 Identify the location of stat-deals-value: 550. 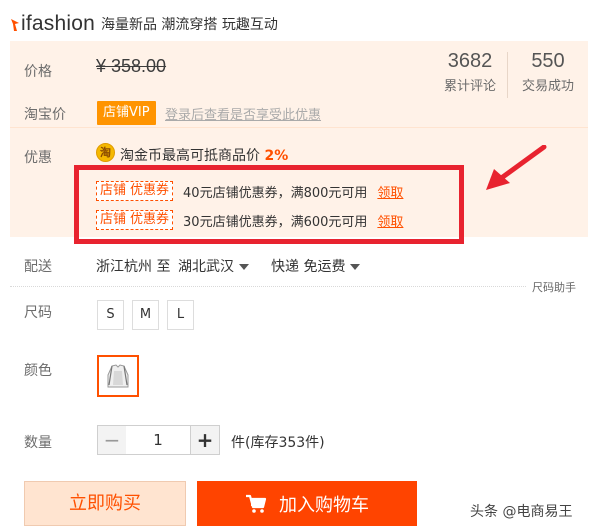
(548, 61).